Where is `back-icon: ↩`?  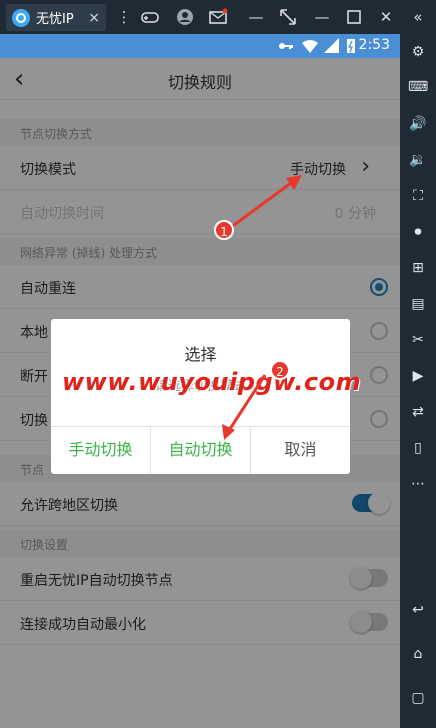 back-icon: ↩ is located at coordinates (418, 610).